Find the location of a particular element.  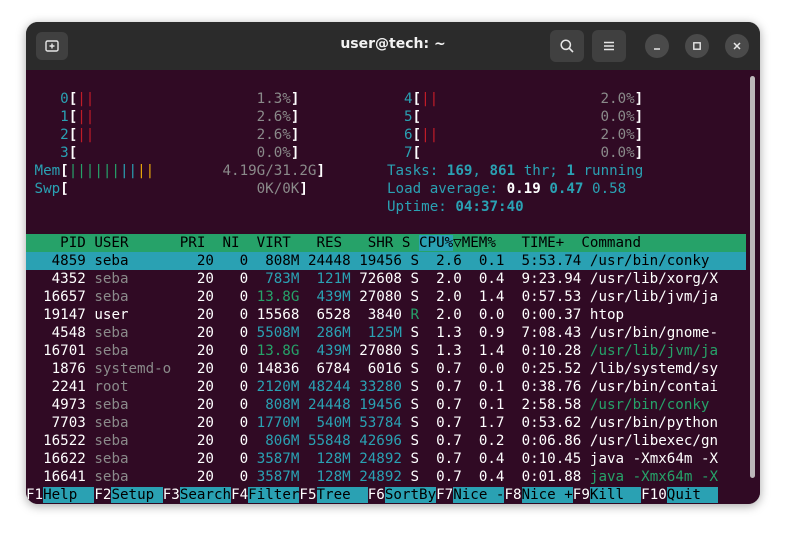

load-average: Load average: 0.19 0.47 0.58 is located at coordinates (507, 189).